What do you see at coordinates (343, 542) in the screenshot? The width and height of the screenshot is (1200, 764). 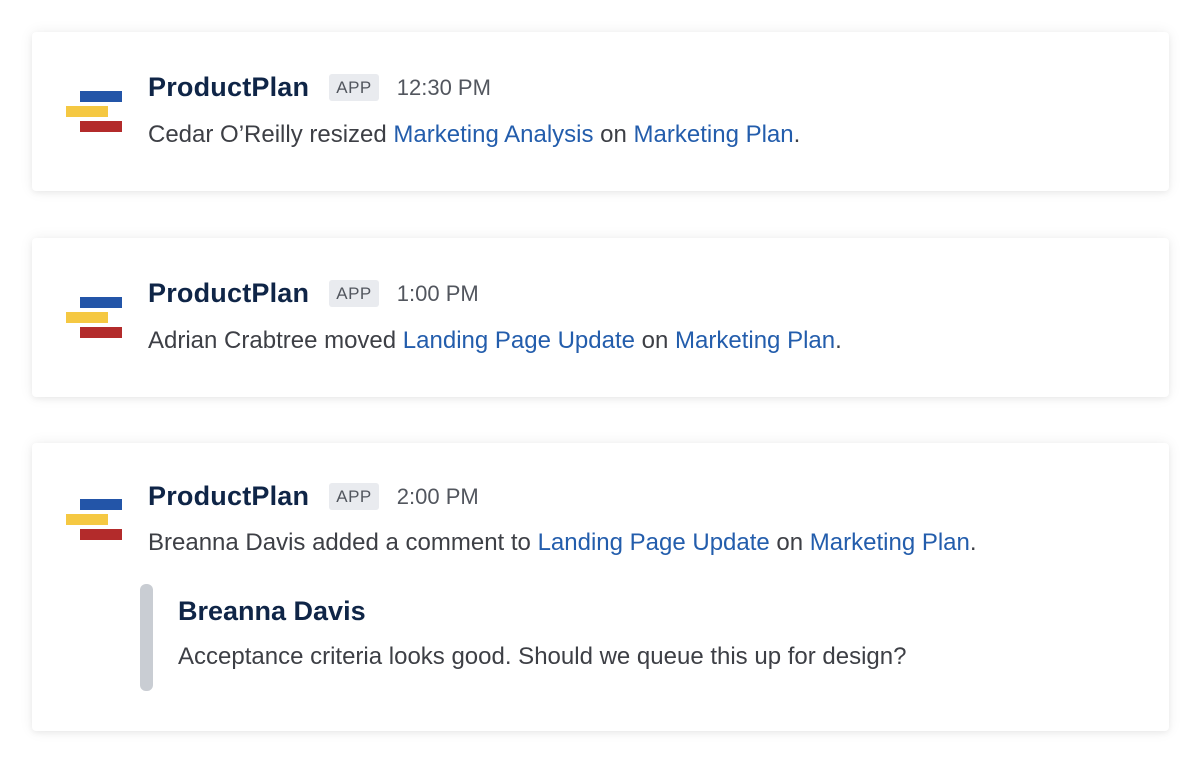 I see `message-text: Breanna Davis added a comment to` at bounding box center [343, 542].